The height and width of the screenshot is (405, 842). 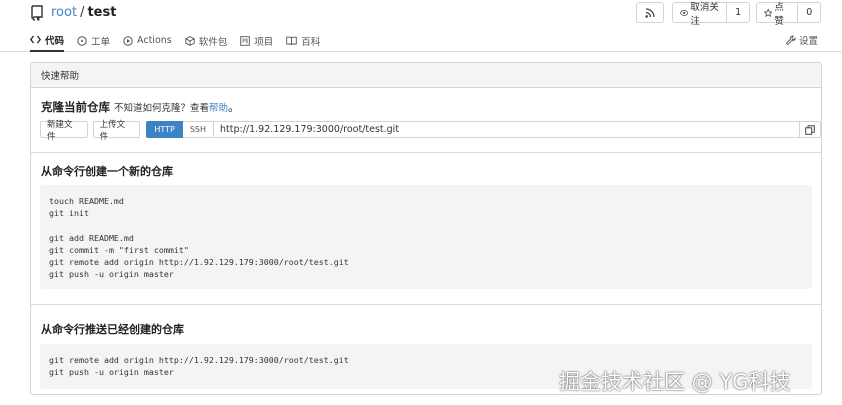 What do you see at coordinates (147, 40) in the screenshot?
I see `tab-actions: Actions` at bounding box center [147, 40].